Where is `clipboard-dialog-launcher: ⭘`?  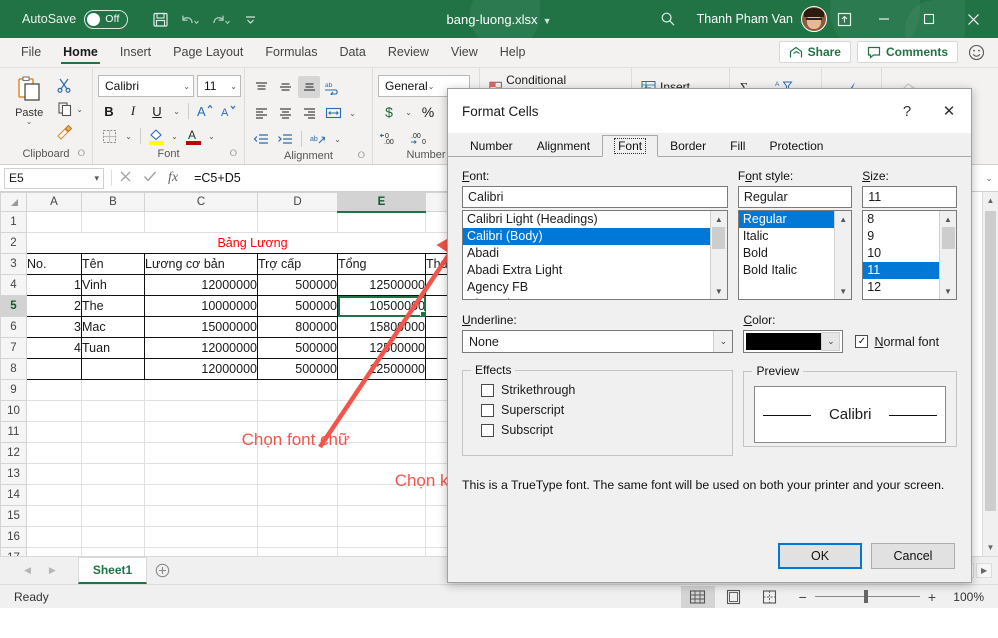
clipboard-dialog-launcher: ⭘ is located at coordinates (81, 153).